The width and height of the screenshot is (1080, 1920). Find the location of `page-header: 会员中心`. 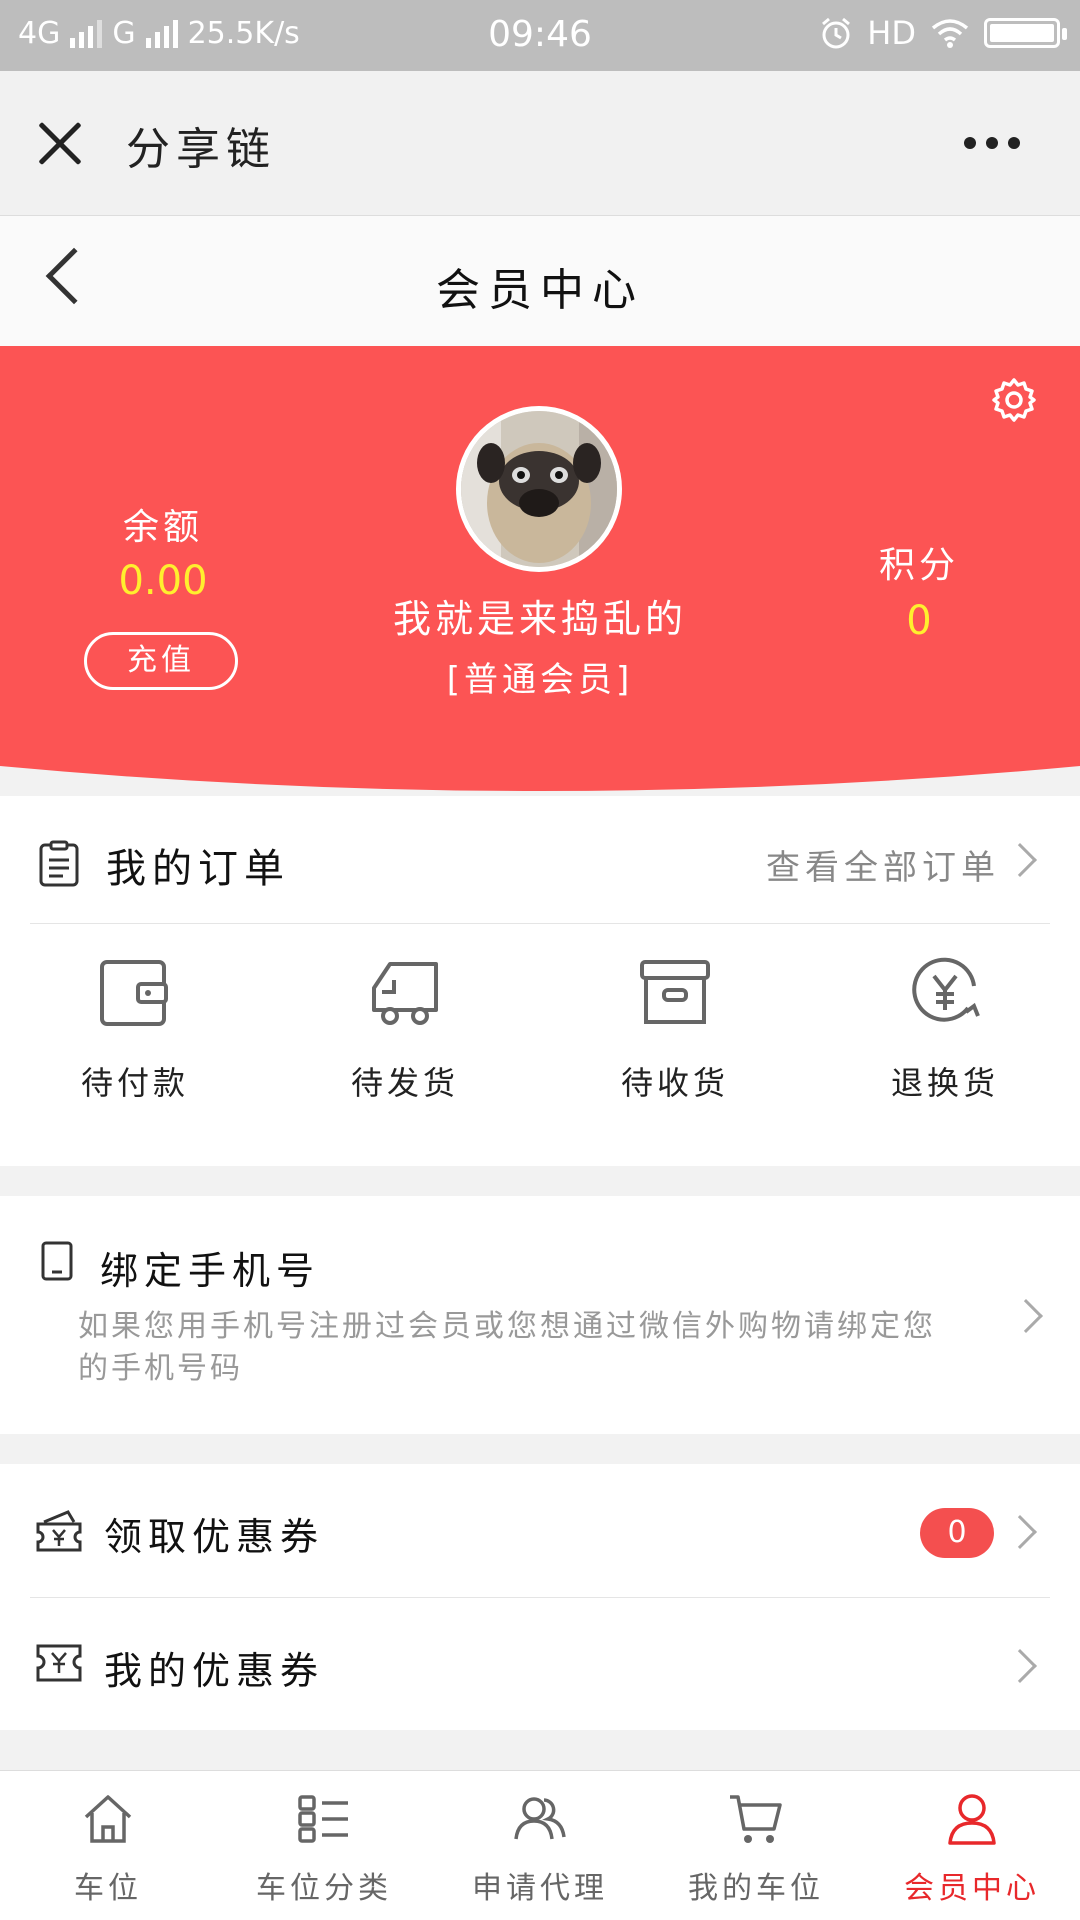

page-header: 会员中心 is located at coordinates (540, 281).